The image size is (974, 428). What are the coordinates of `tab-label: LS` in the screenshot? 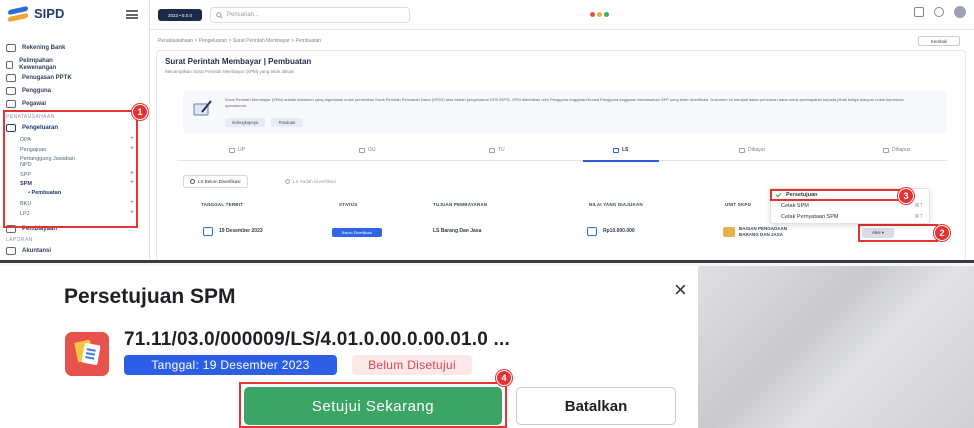 It's located at (625, 150).